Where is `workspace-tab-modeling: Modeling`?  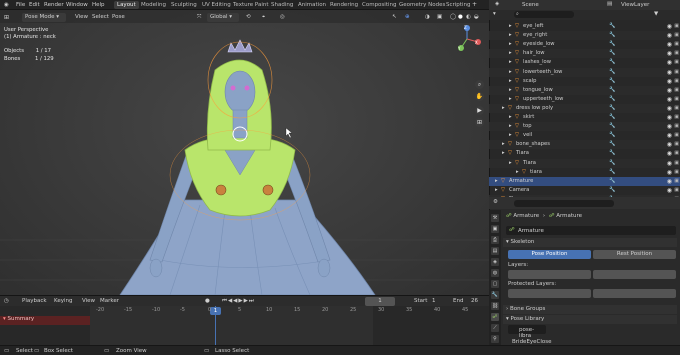
workspace-tab-modeling: Modeling is located at coordinates (153, 5).